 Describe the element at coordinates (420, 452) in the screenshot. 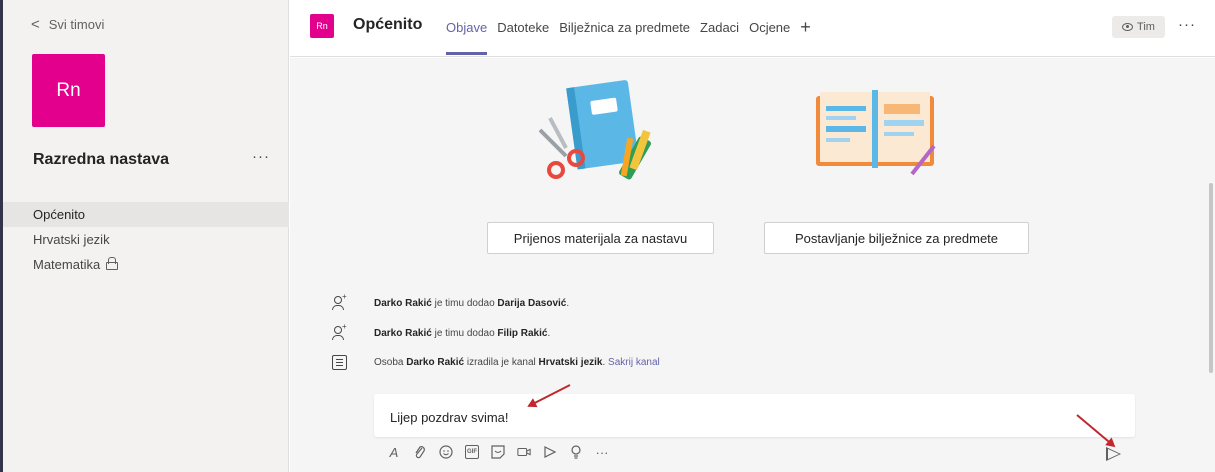

I see `attach-icon` at that location.